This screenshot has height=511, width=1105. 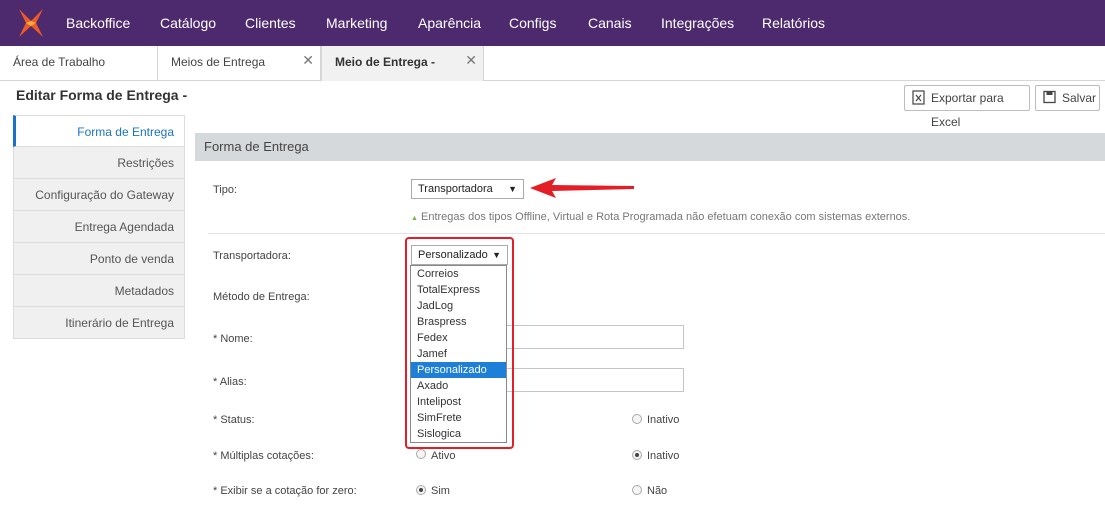 What do you see at coordinates (99, 163) in the screenshot?
I see `sidebar-item-restricoes: Restrições` at bounding box center [99, 163].